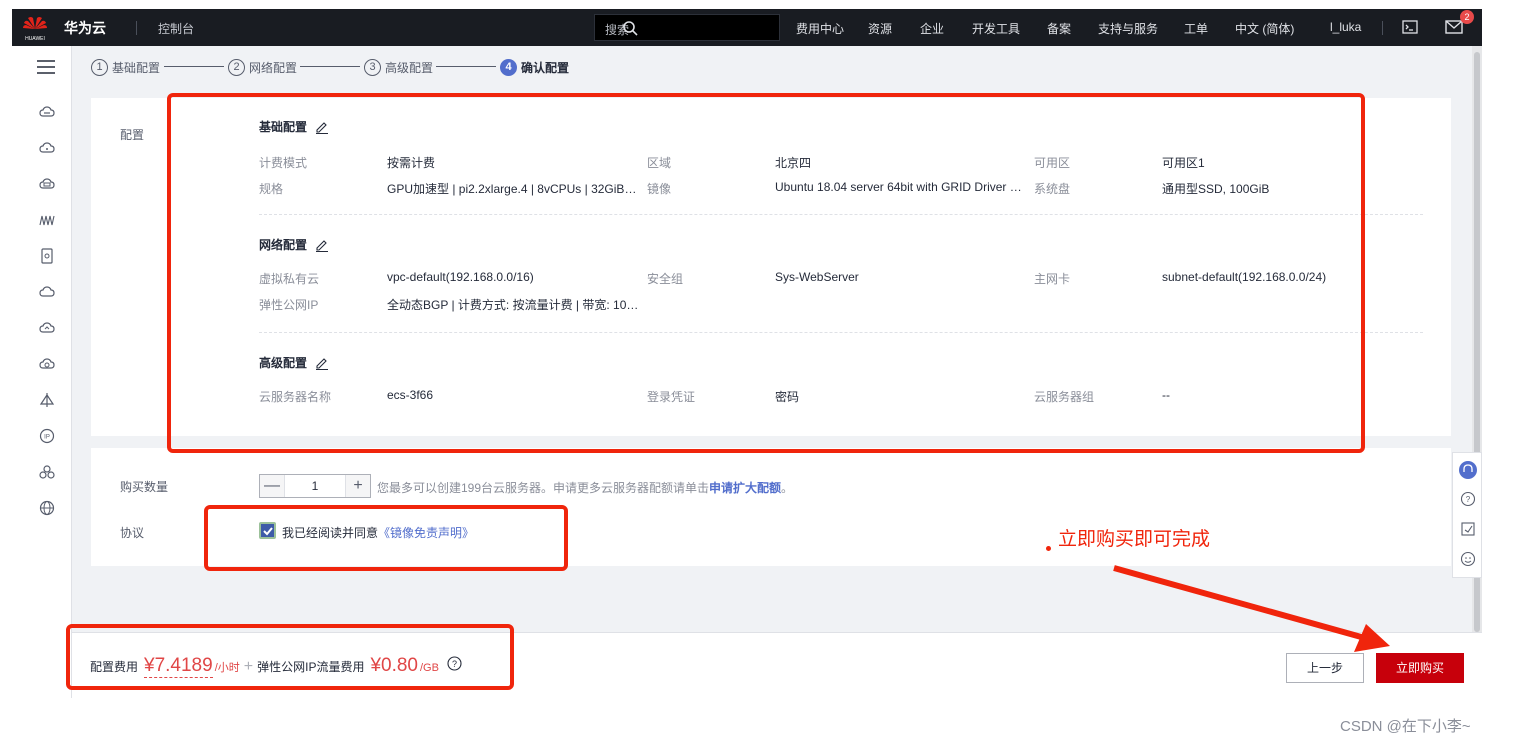  What do you see at coordinates (1134, 539) in the screenshot?
I see `annotation-text: 立即购买即可完成` at bounding box center [1134, 539].